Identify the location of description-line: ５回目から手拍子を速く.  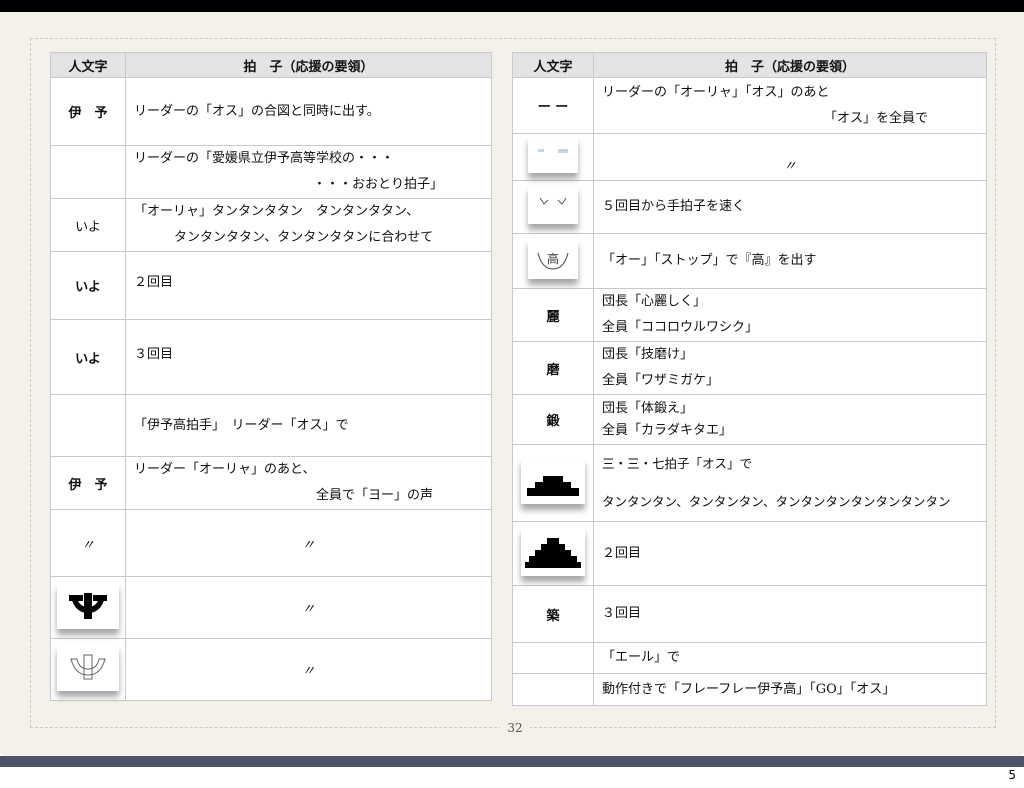
(674, 206).